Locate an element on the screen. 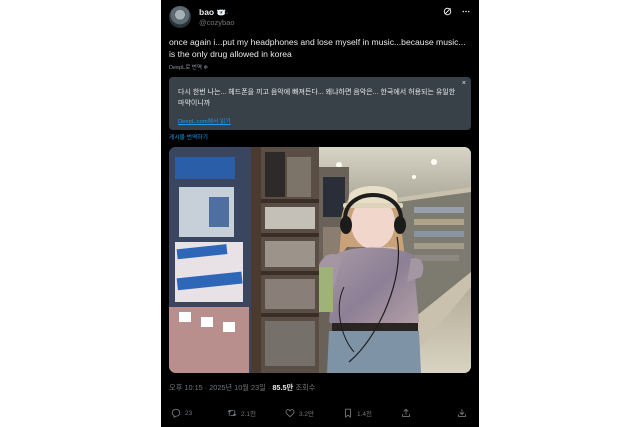  bookmark-button: 1.4천 is located at coordinates (357, 413).